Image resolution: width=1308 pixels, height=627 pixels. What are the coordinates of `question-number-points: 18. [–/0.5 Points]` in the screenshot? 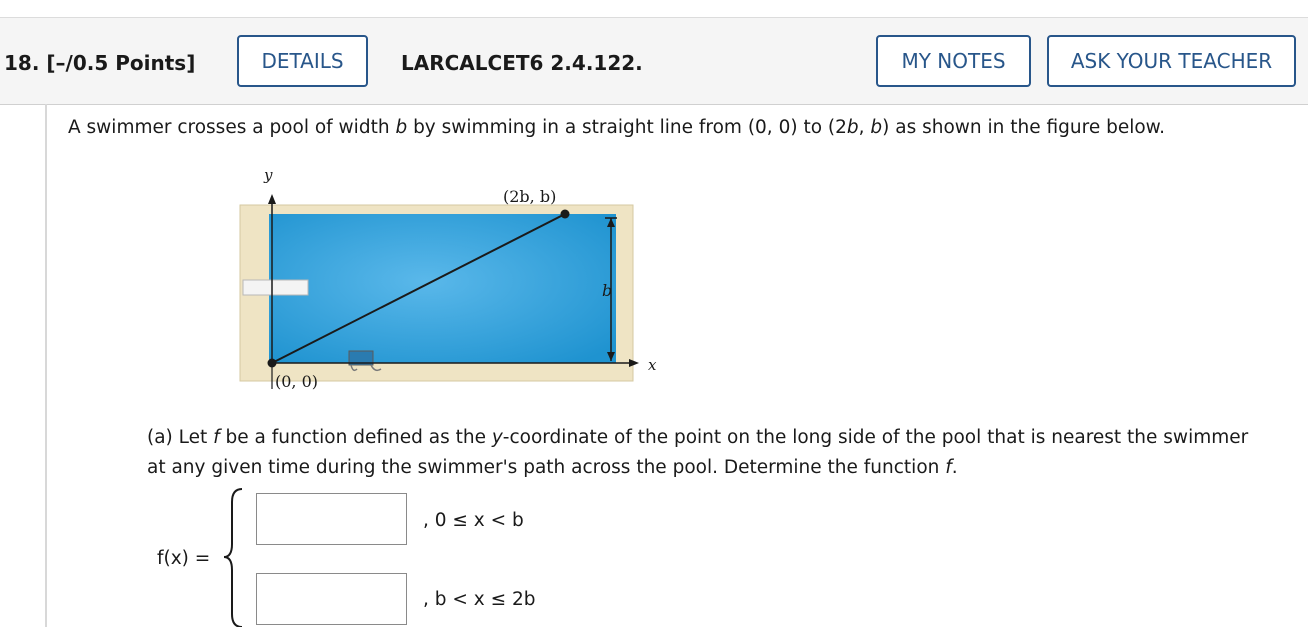 It's located at (99, 63).